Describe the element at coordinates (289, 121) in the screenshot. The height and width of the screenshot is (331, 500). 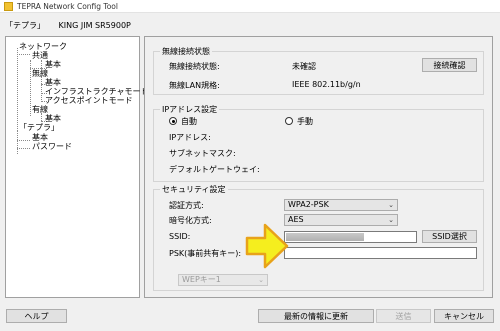
I see `ip-manual-radio` at that location.